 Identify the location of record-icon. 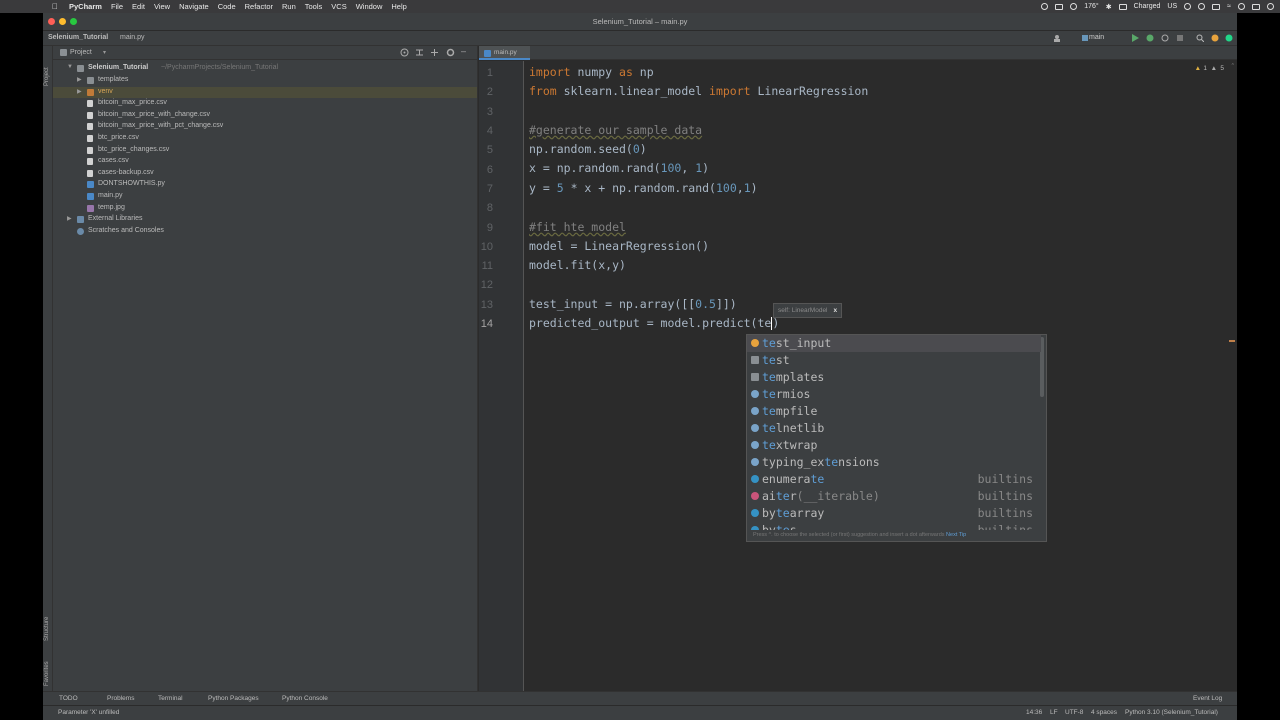
(1045, 6).